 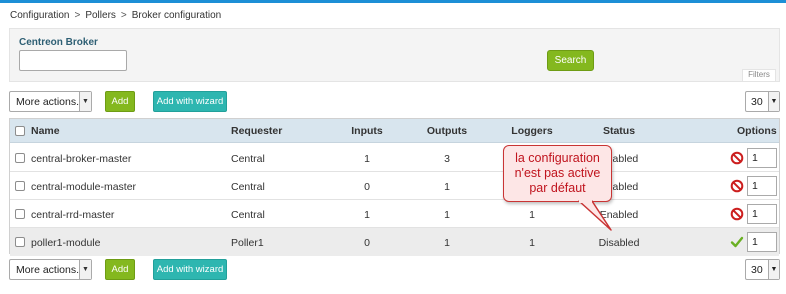 What do you see at coordinates (177, 15) in the screenshot?
I see `breadcrumb-item-broker-configuration: Broker configuration` at bounding box center [177, 15].